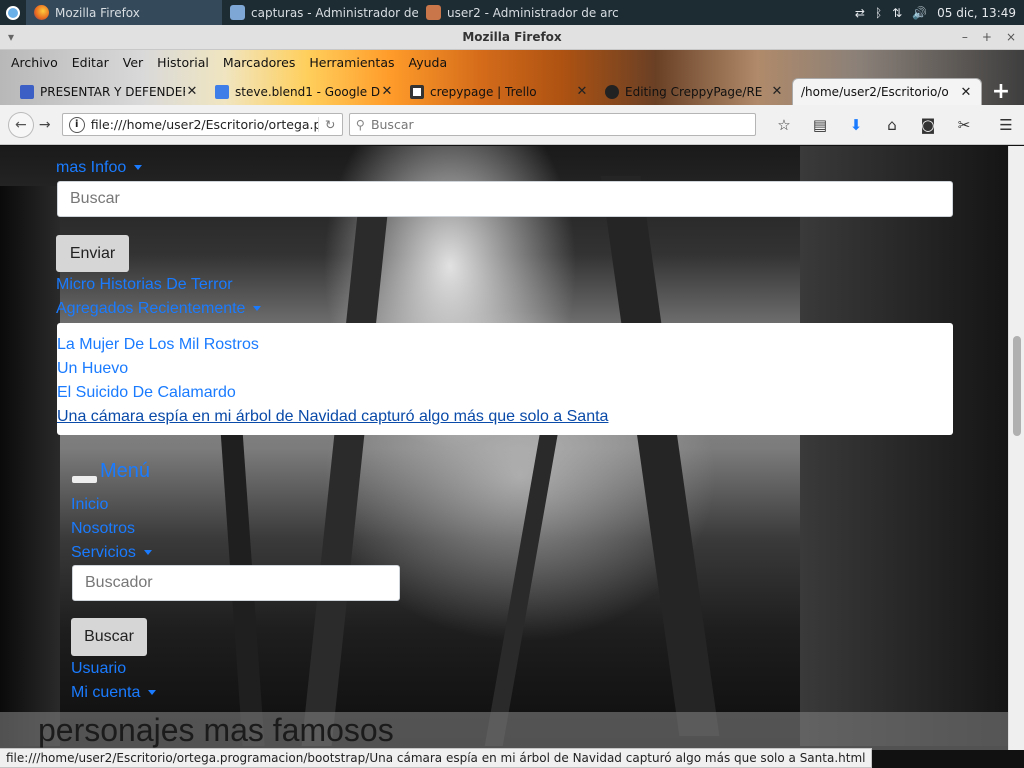 The width and height of the screenshot is (1024, 768). I want to click on nav-link-servicios: Servicios, so click(111, 553).